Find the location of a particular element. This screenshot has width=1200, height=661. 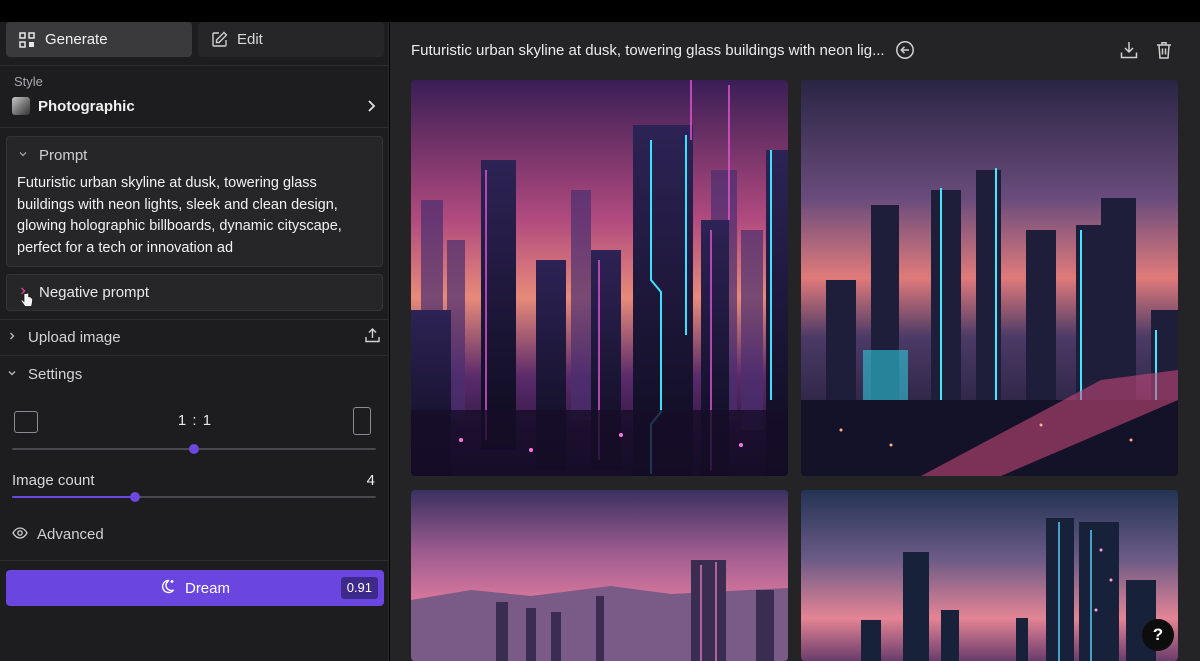

upload-image-row: Upload image is located at coordinates (195, 337).